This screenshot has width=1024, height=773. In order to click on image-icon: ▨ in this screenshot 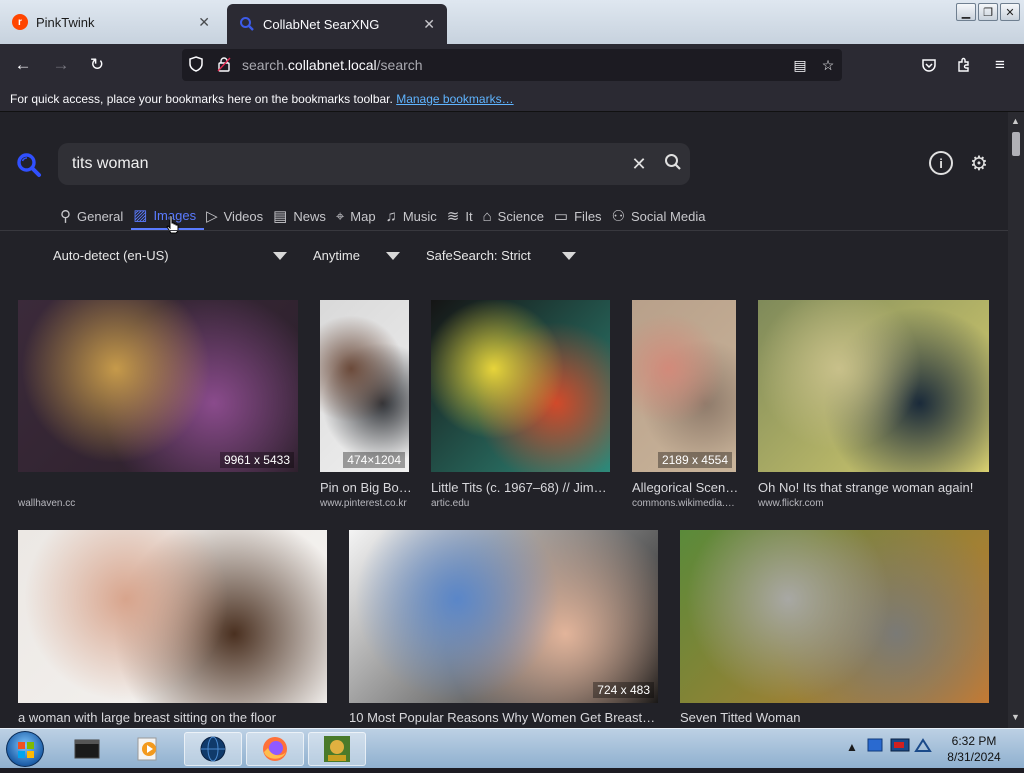, I will do `click(140, 215)`.